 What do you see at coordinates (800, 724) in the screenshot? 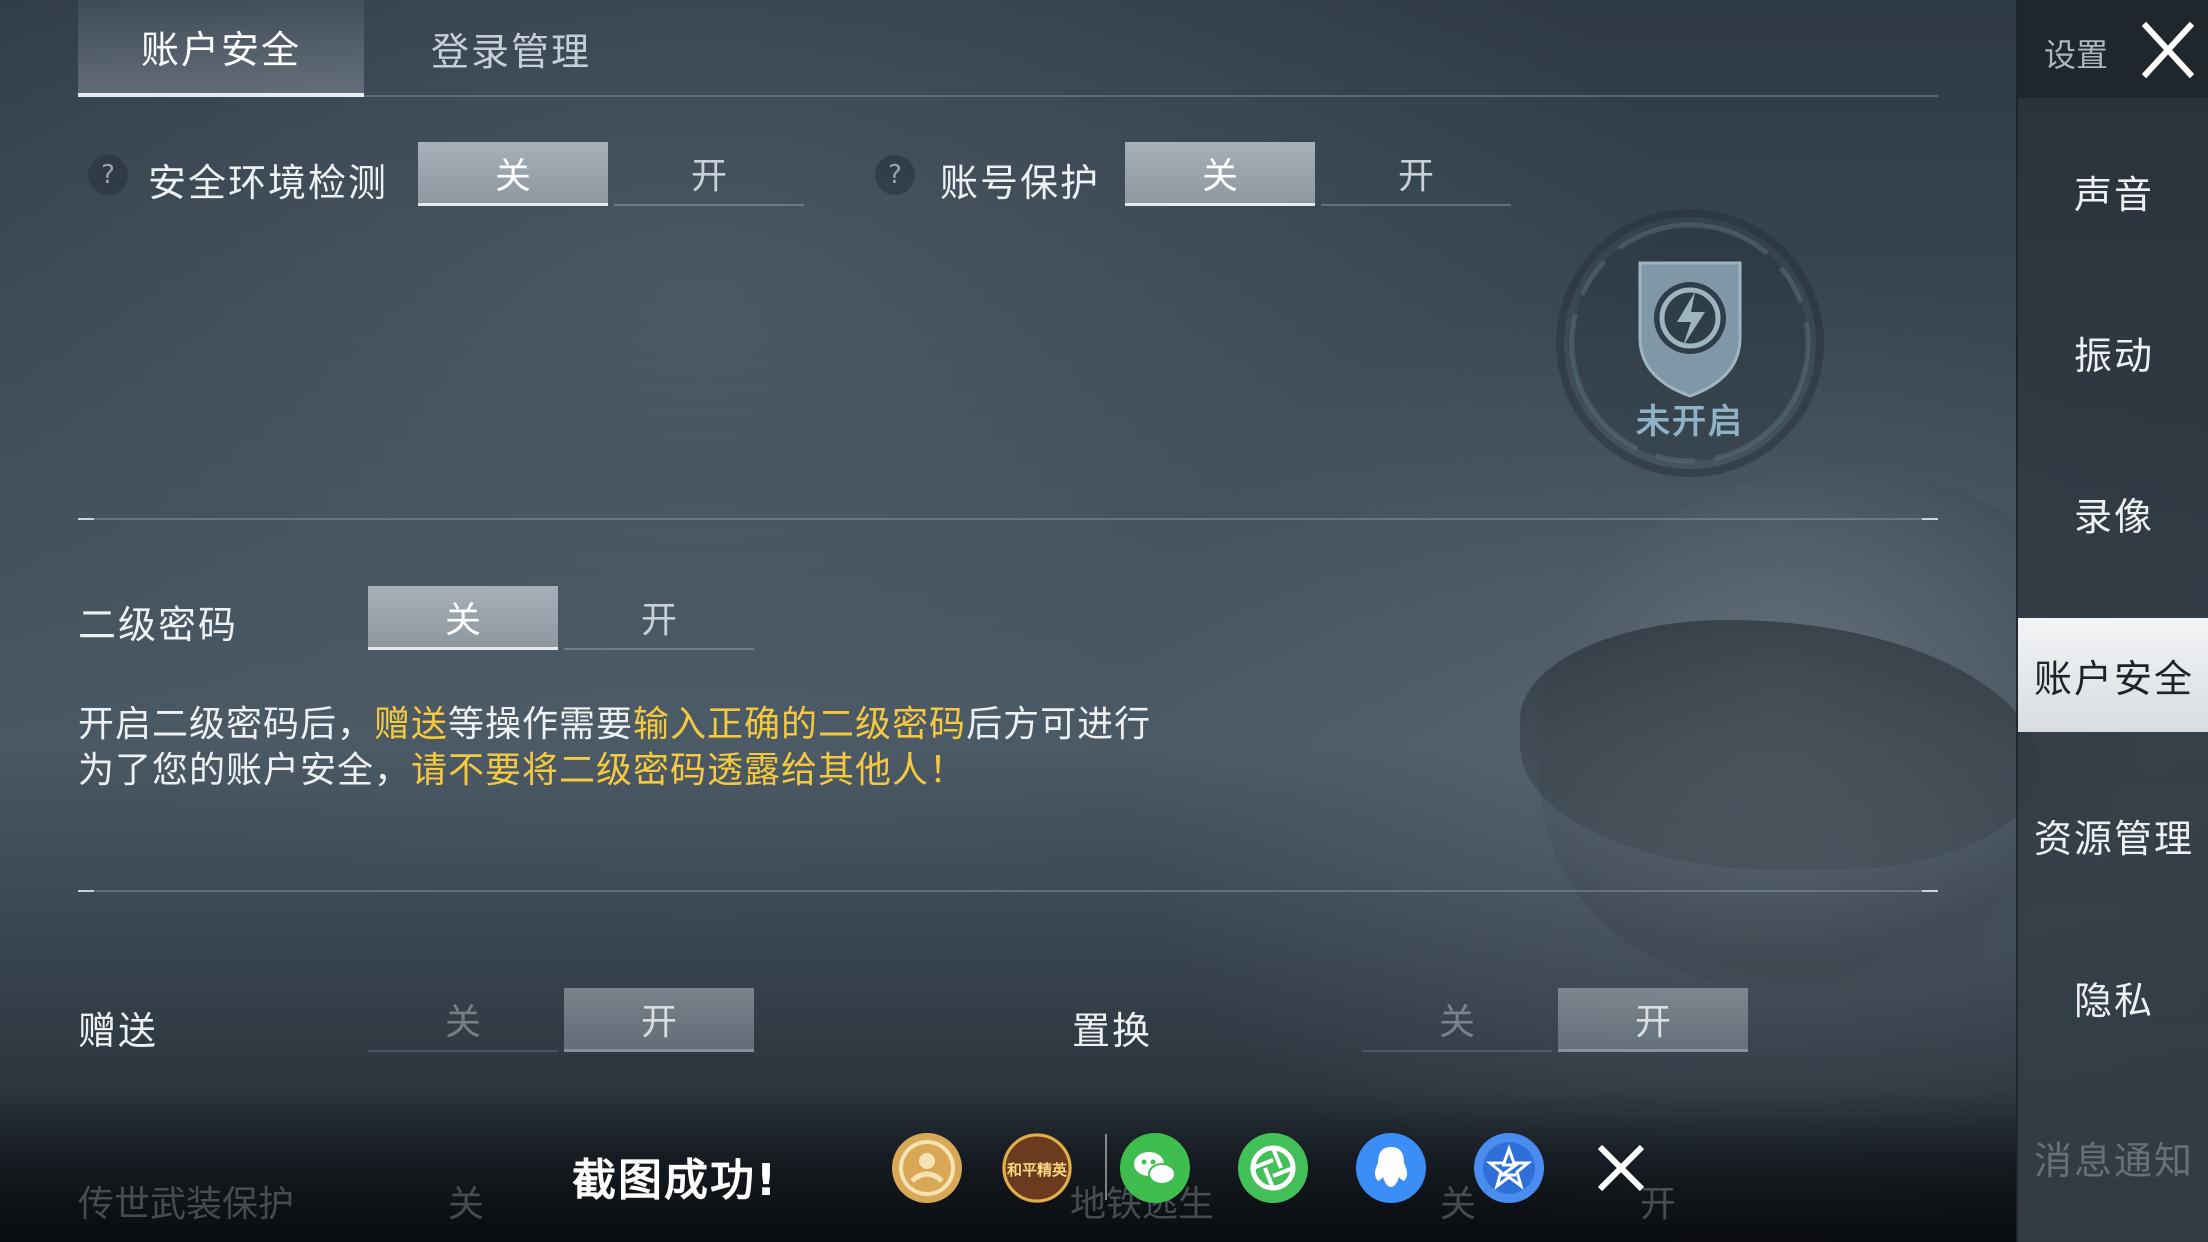
I see `desc-highlight: 输入正确的二级密码` at bounding box center [800, 724].